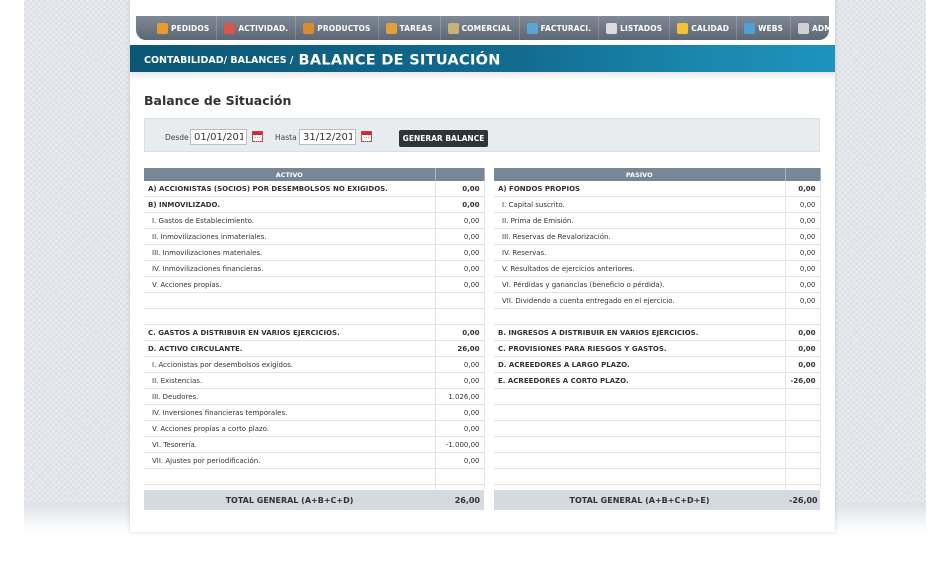 The height and width of the screenshot is (562, 950). What do you see at coordinates (657, 236) in the screenshot?
I see `table-row: III. Reservas de Revalorización. 0,00` at bounding box center [657, 236].